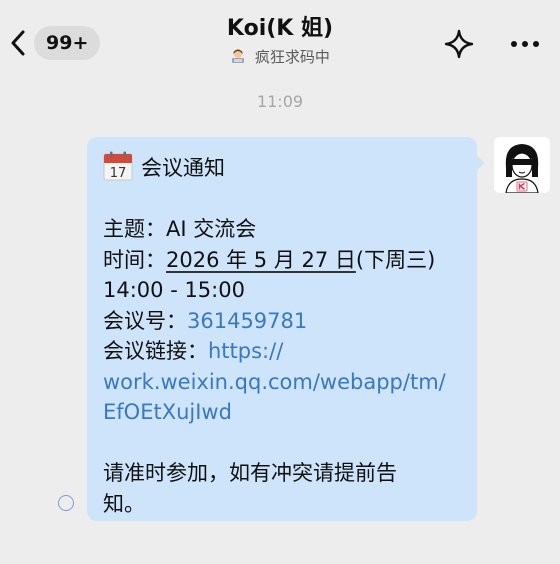 This screenshot has width=560, height=564. I want to click on time-line: 时间：2026 年 5 月 27 日(下周三), so click(282, 260).